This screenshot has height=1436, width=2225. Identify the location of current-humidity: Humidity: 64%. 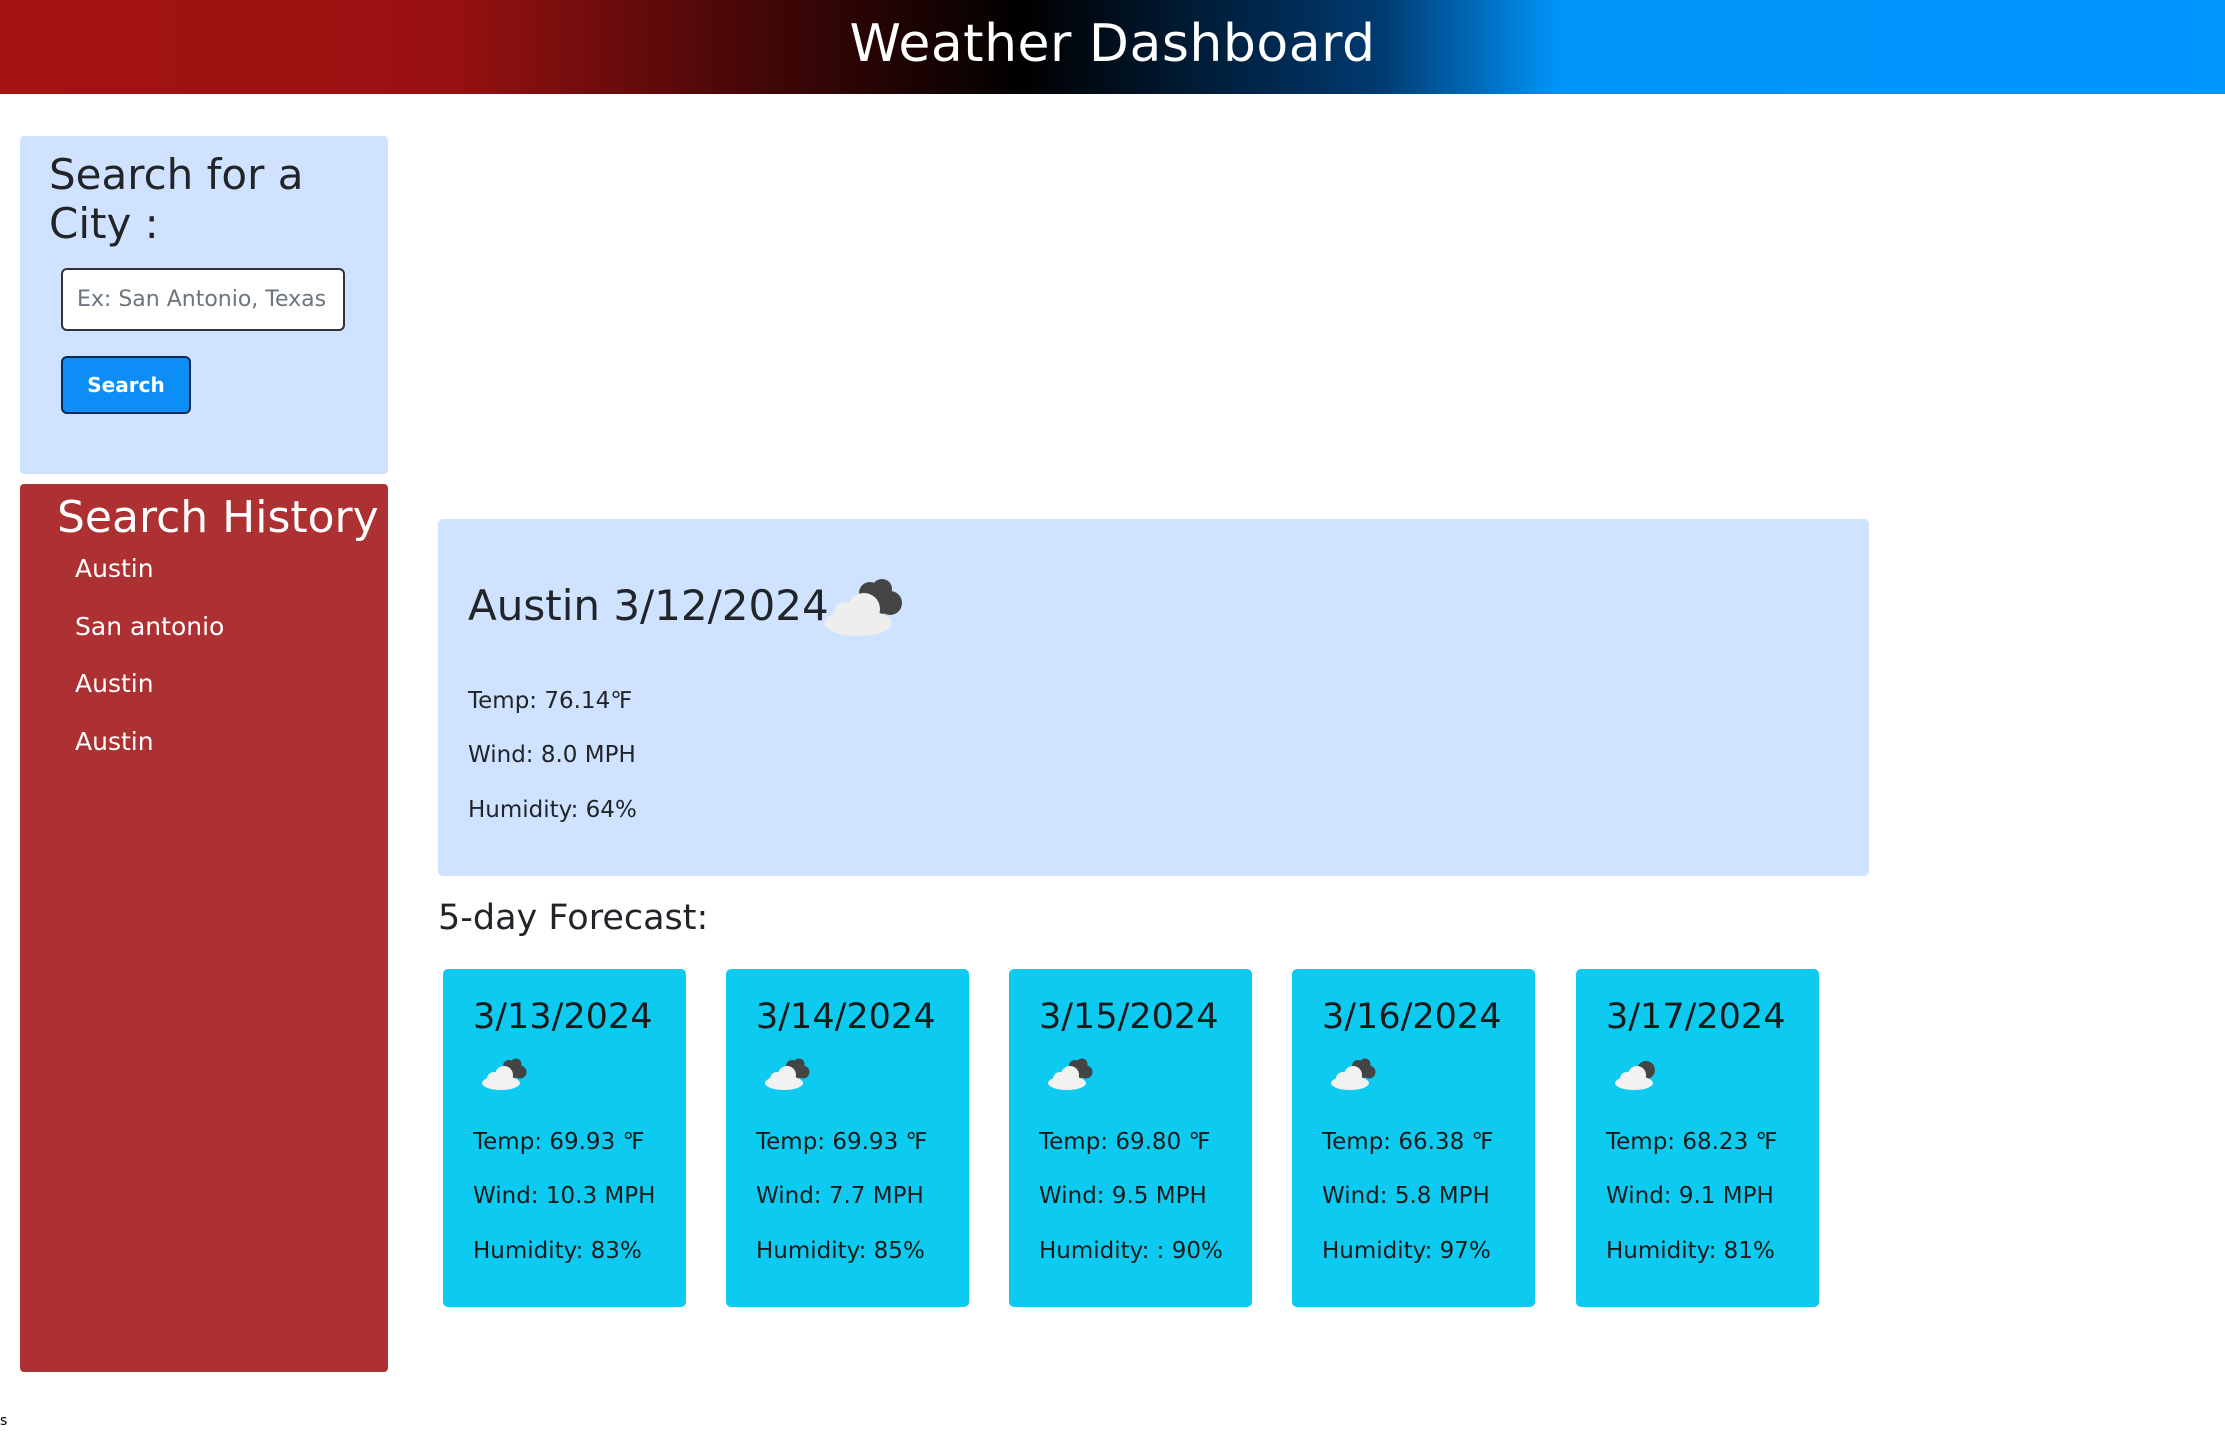
(552, 810).